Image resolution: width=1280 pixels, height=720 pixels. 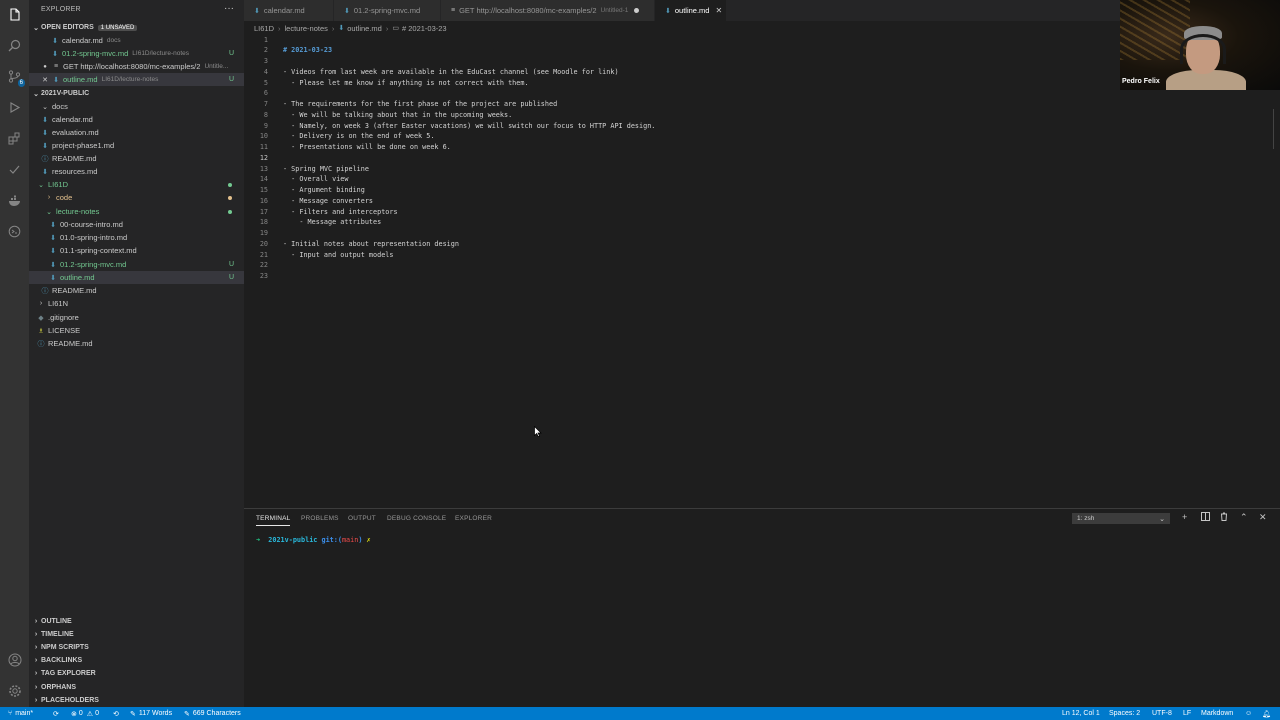 I want to click on tag-explorer-section: › TAG EXPLORER, so click(x=136, y=673).